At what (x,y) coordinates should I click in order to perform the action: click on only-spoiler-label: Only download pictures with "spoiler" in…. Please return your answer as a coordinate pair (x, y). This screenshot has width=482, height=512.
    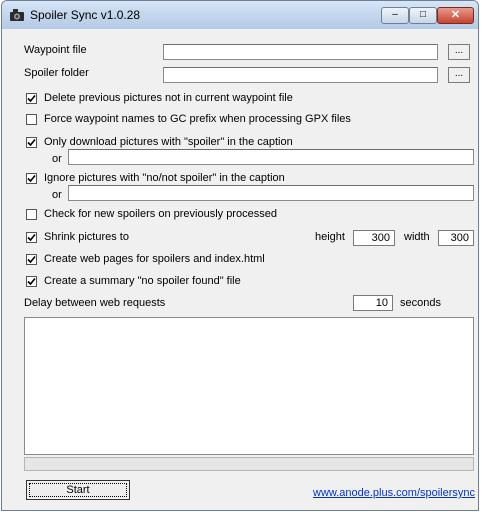
    Looking at the image, I should click on (168, 142).